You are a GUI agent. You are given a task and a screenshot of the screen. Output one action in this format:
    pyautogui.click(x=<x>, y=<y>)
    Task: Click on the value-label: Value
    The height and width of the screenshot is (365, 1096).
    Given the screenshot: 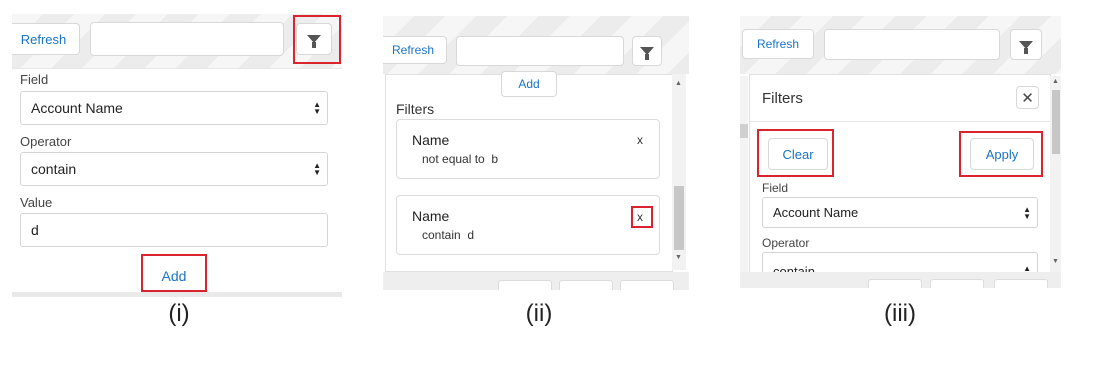 What is the action you would take?
    pyautogui.click(x=36, y=202)
    